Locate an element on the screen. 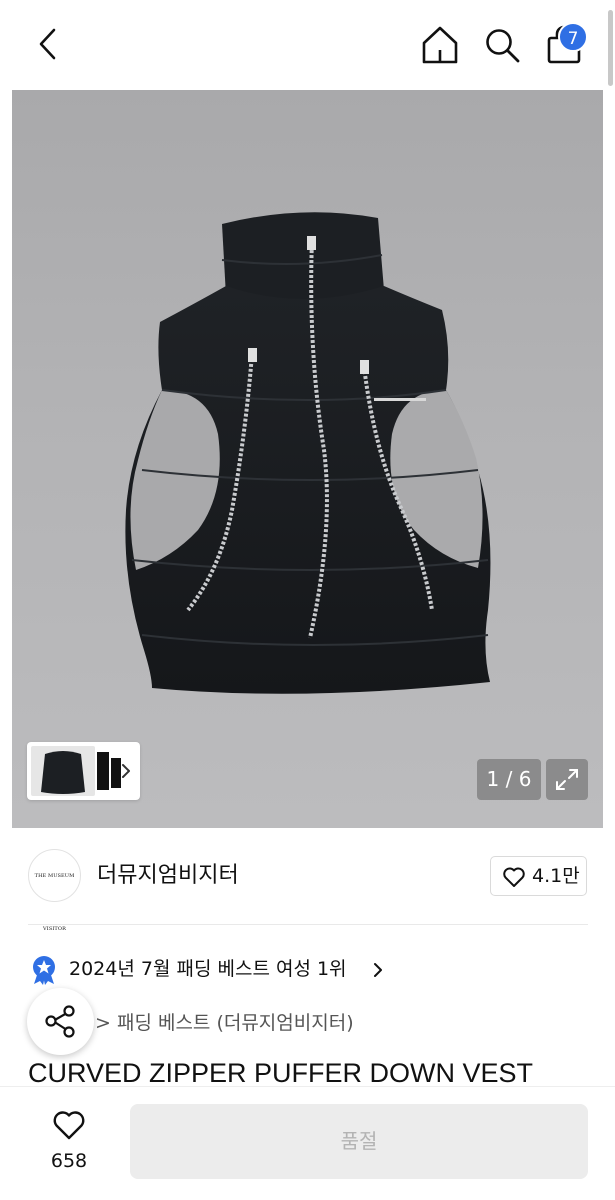  image-counter: 1 / 6 is located at coordinates (509, 779).